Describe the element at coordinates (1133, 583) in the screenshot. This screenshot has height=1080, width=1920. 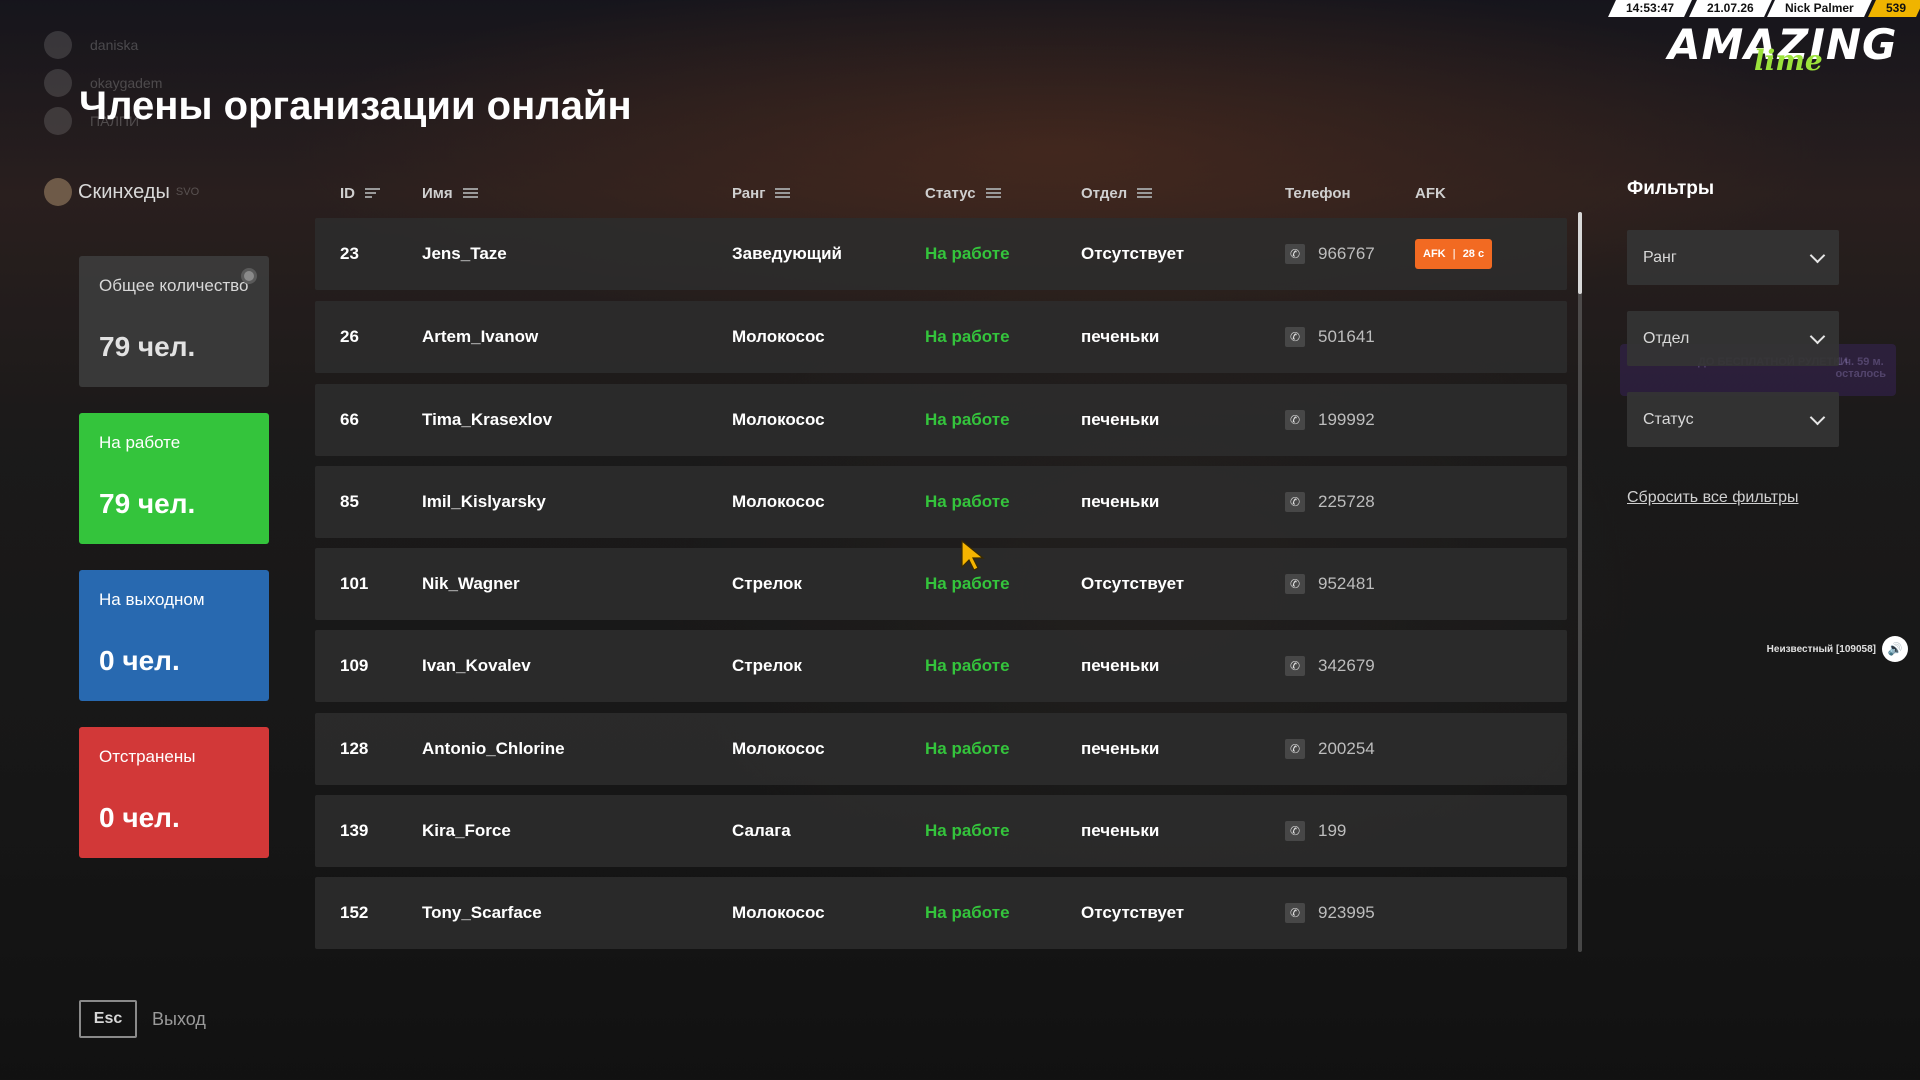
I see `member-dept: Отсутствует` at that location.